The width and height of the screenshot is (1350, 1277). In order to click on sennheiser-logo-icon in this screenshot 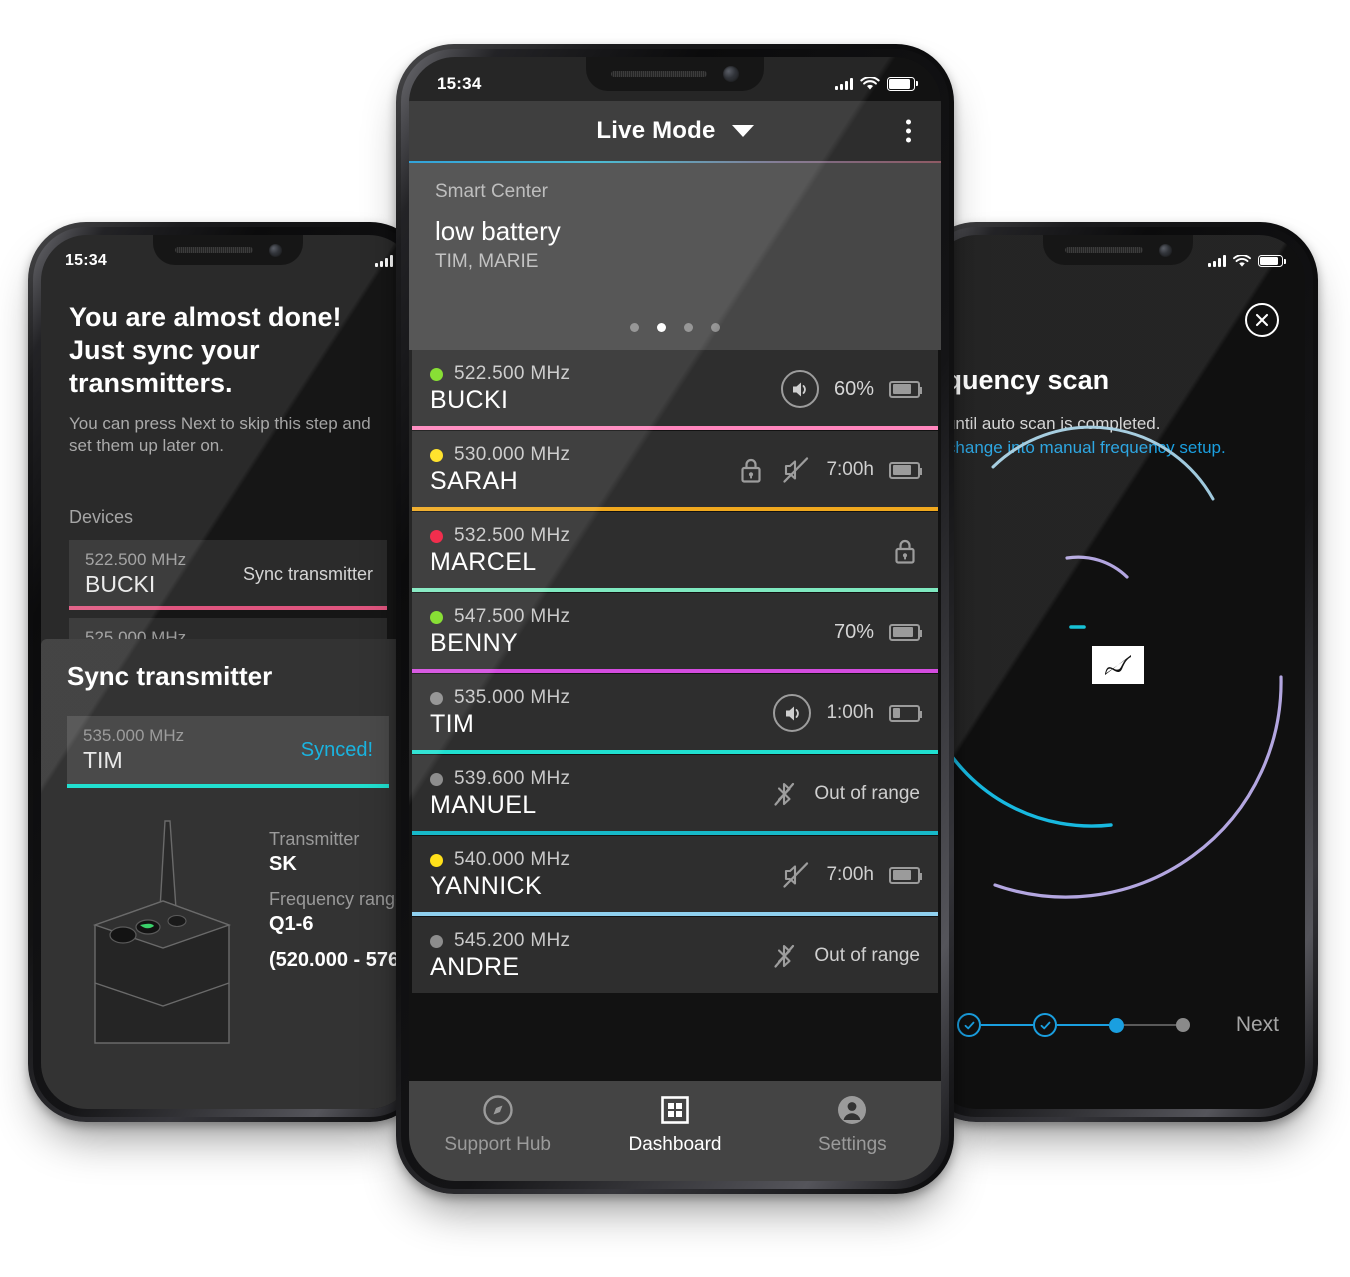, I will do `click(1118, 665)`.